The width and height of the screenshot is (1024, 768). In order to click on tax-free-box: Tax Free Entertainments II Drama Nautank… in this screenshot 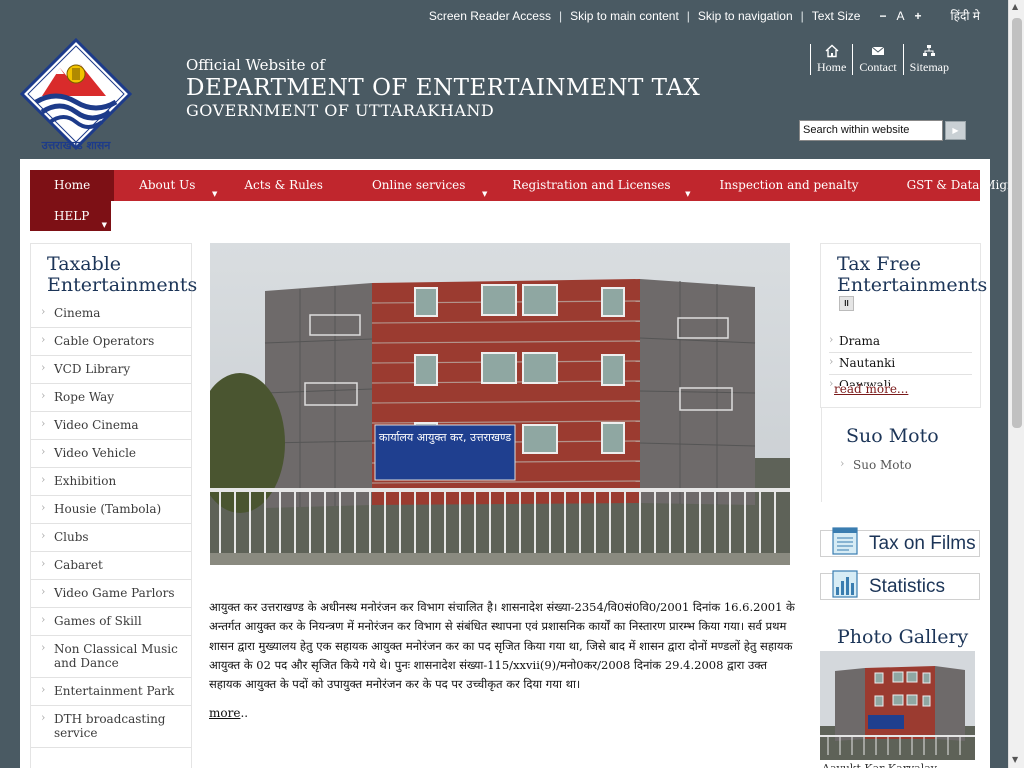, I will do `click(904, 325)`.